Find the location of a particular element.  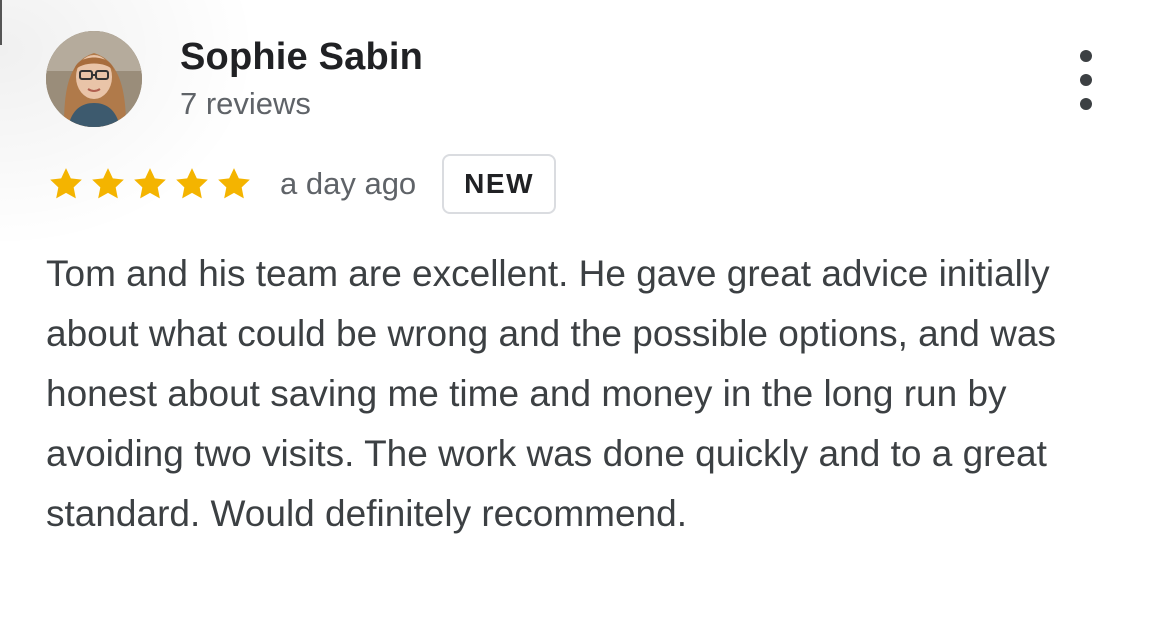

avatar is located at coordinates (94, 79).